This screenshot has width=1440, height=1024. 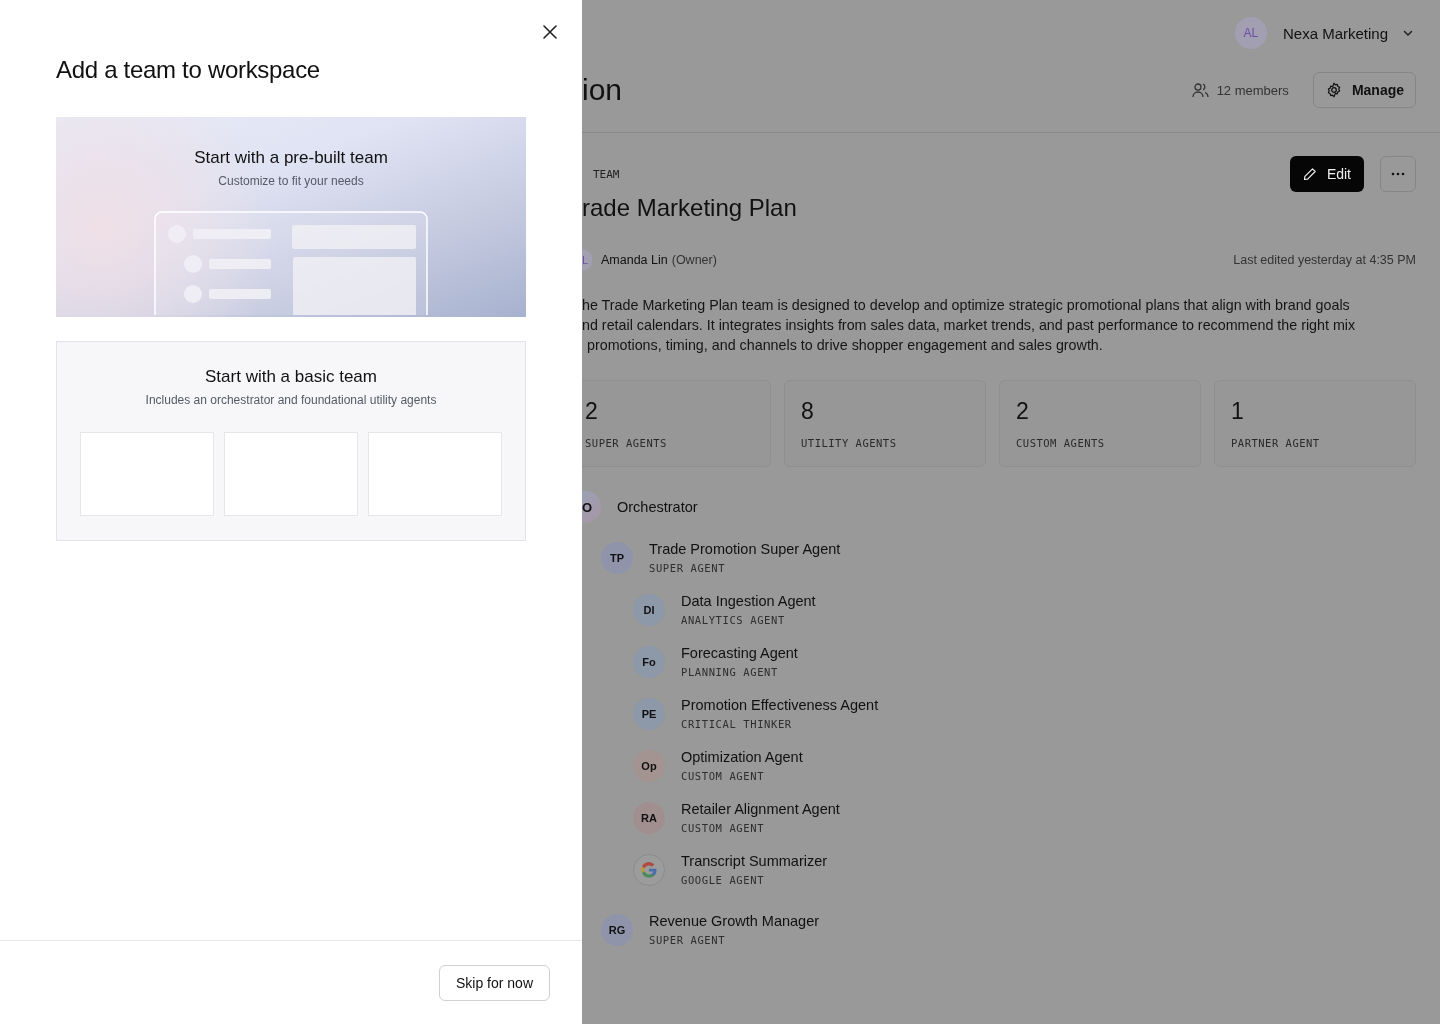 What do you see at coordinates (807, 411) in the screenshot?
I see `stat-value: 8` at bounding box center [807, 411].